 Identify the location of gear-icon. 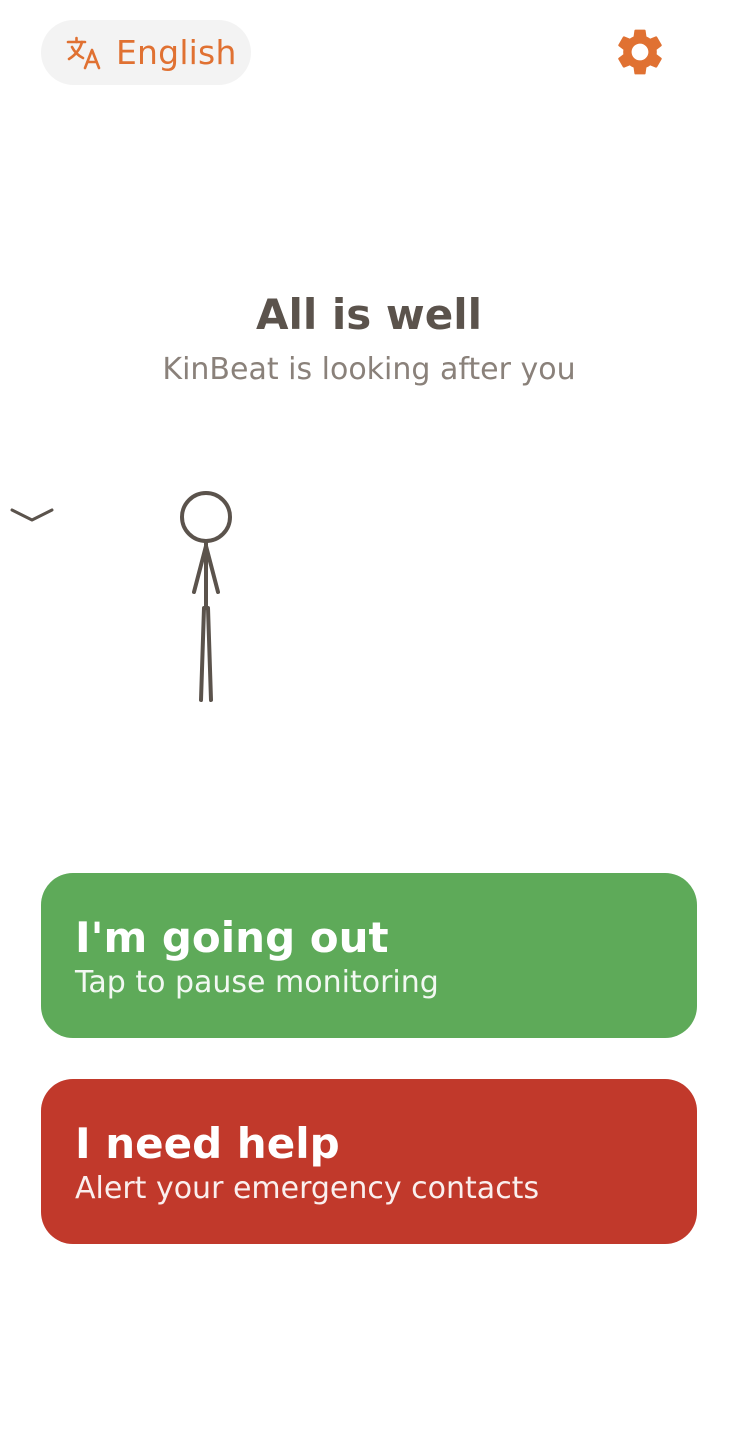
(640, 54).